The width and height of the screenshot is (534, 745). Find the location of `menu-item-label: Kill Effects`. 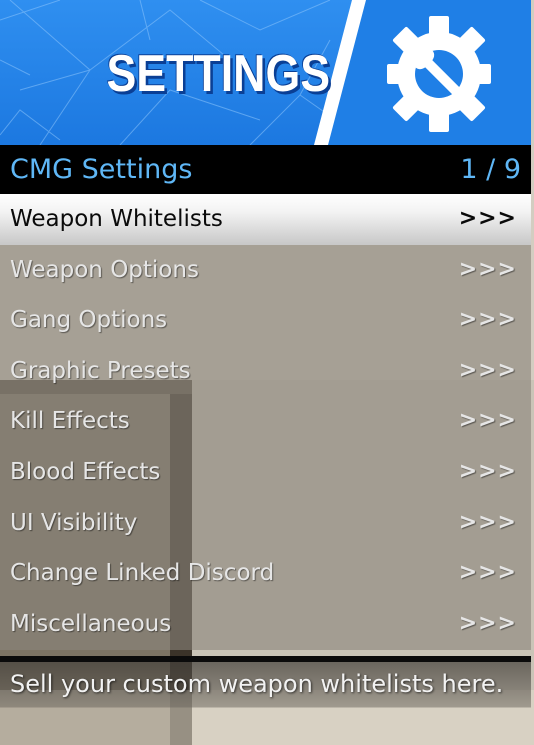

menu-item-label: Kill Effects is located at coordinates (70, 421).